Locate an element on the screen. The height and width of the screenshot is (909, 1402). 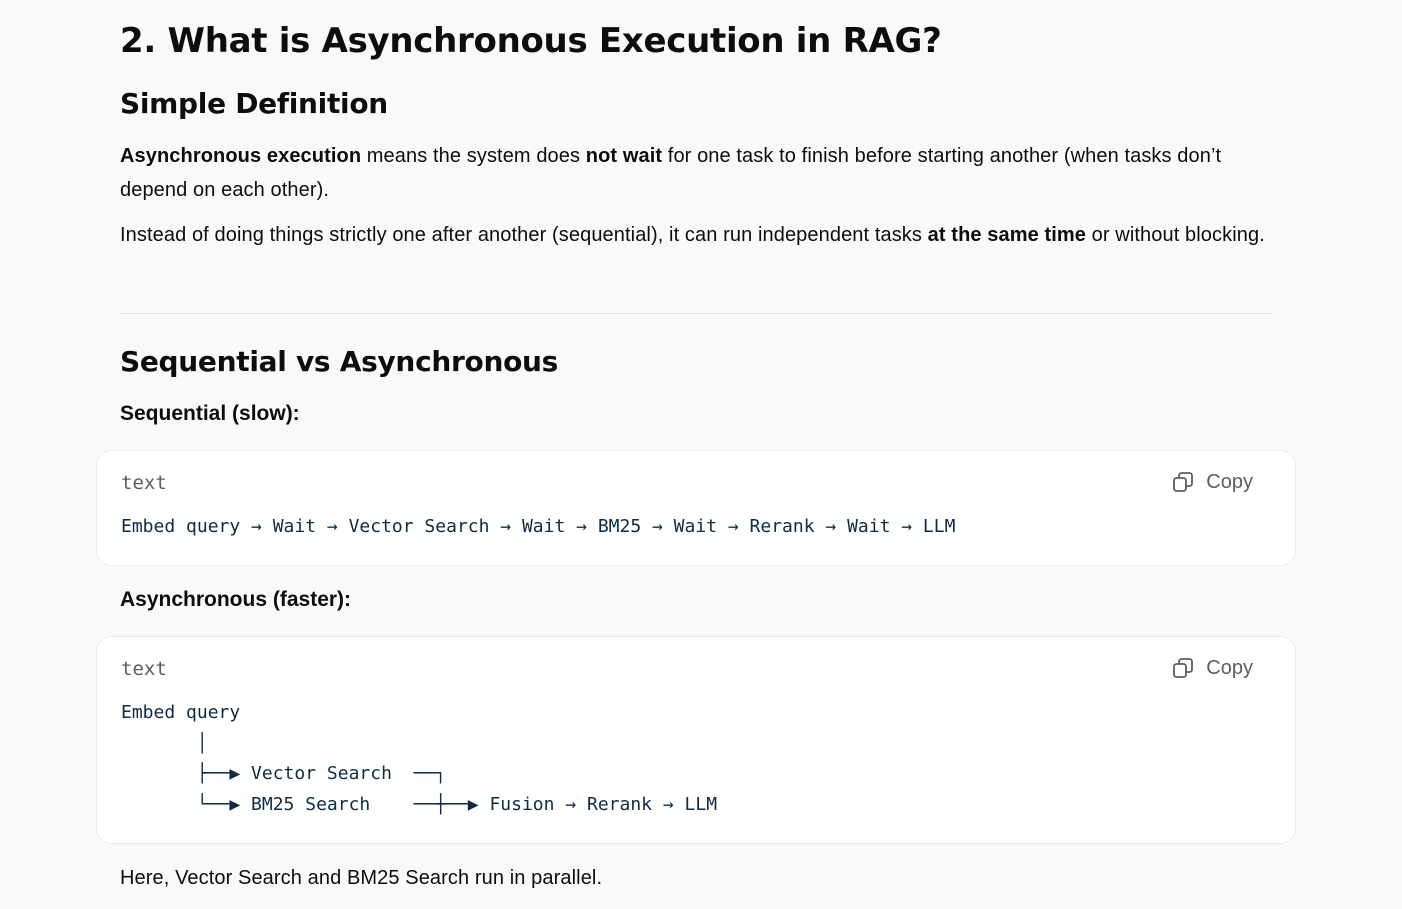
bold-term: at the same time is located at coordinates (1007, 235).